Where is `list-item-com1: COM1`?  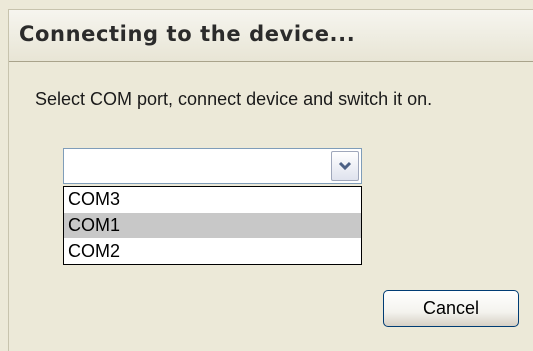
list-item-com1: COM1 is located at coordinates (212, 225).